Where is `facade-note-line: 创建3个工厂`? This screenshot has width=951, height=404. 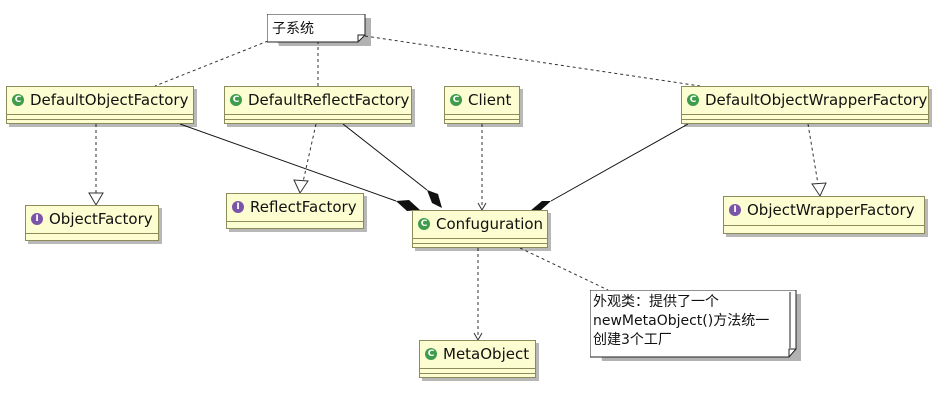
facade-note-line: 创建3个工厂 is located at coordinates (632, 340).